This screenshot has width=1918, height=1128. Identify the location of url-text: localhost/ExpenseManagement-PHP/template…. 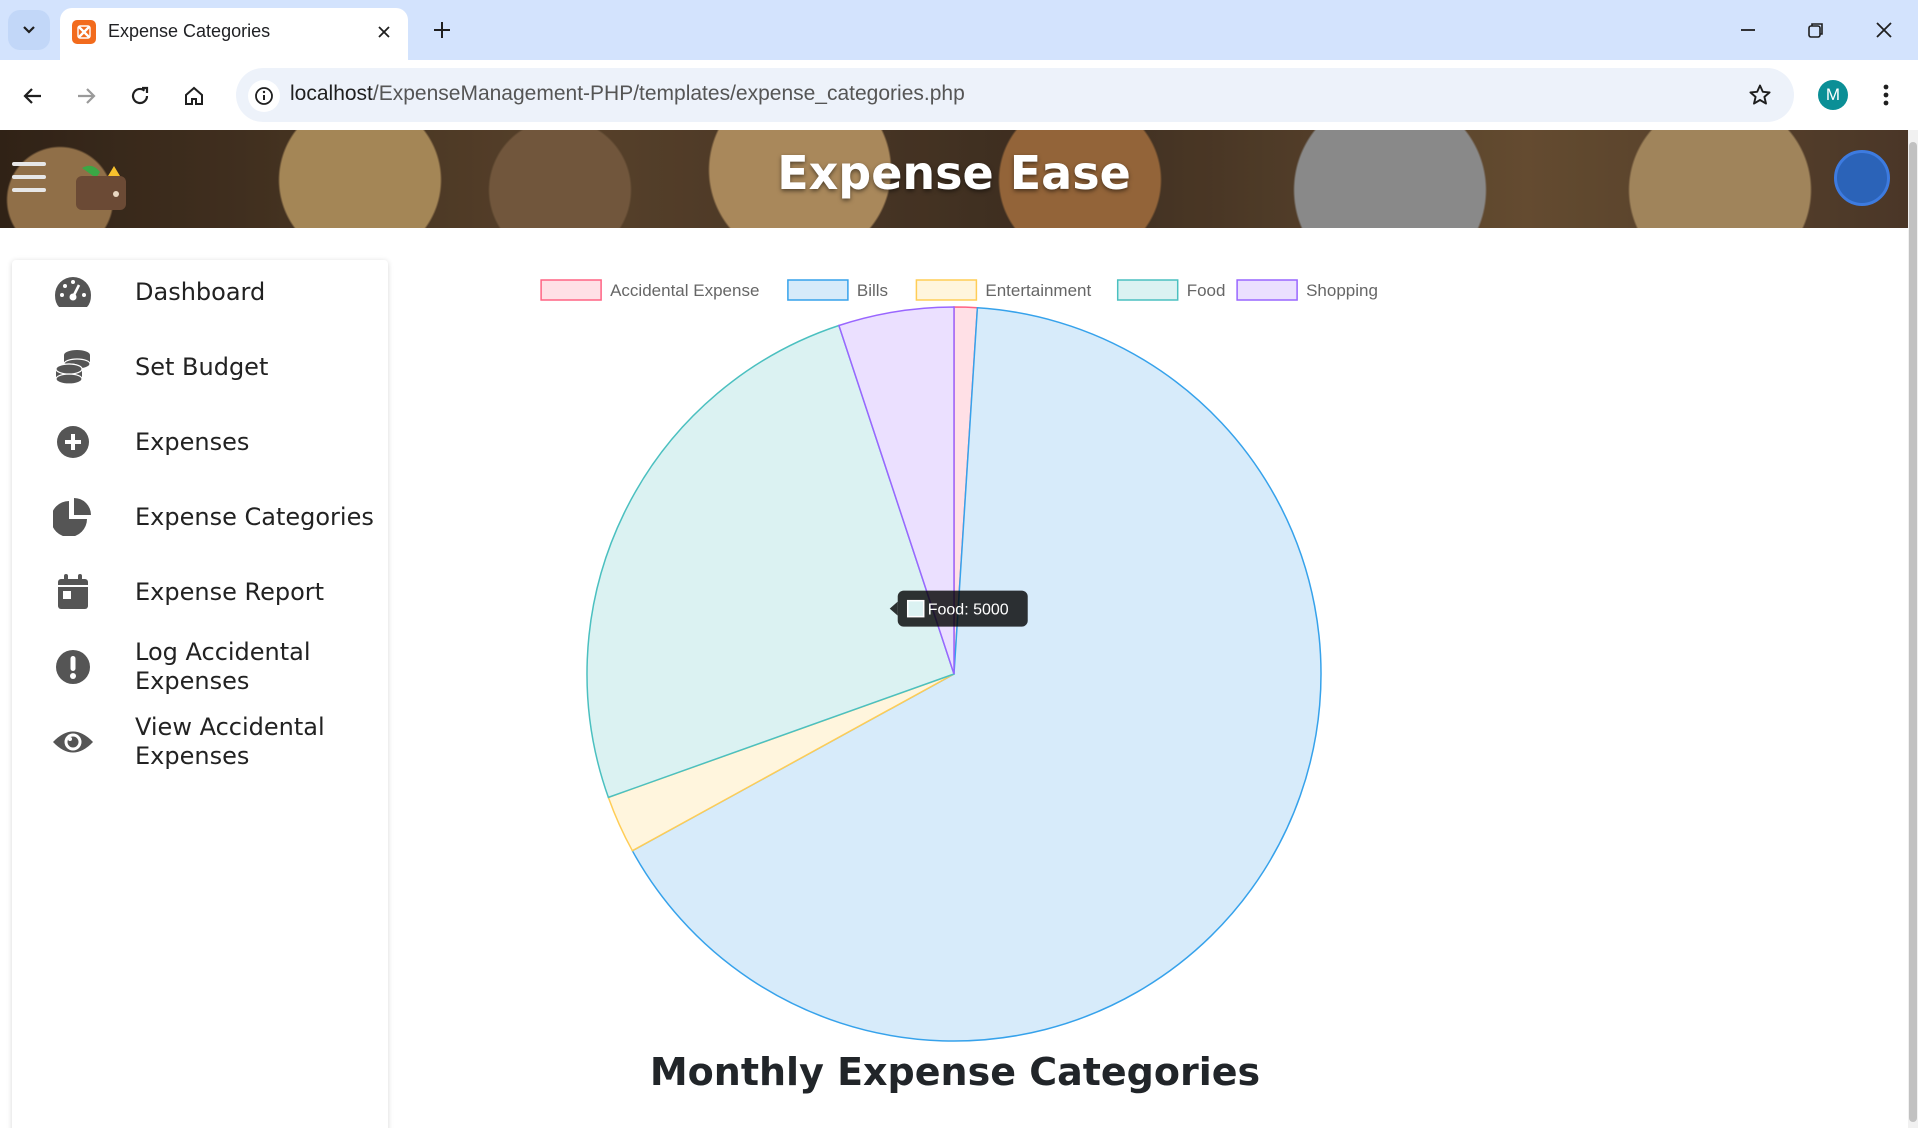
(627, 94).